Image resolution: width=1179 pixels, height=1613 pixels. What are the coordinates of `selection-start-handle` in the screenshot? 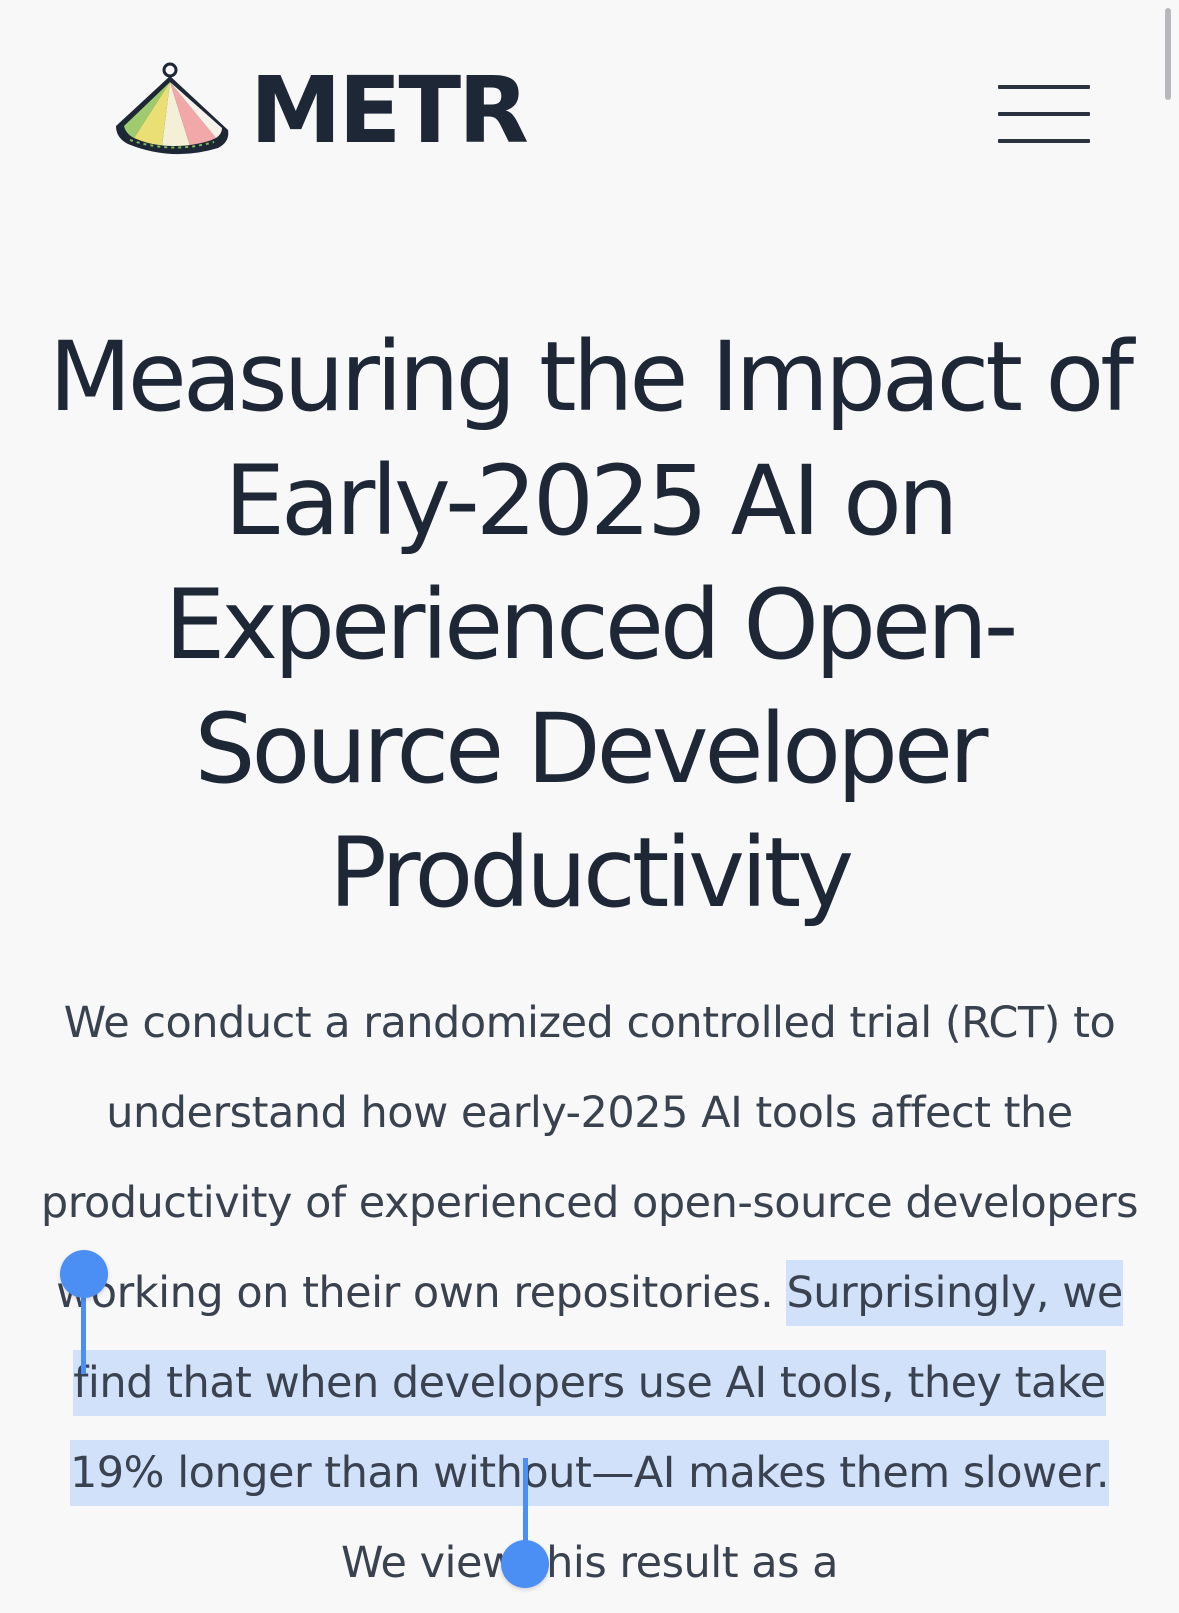 It's located at (84, 1274).